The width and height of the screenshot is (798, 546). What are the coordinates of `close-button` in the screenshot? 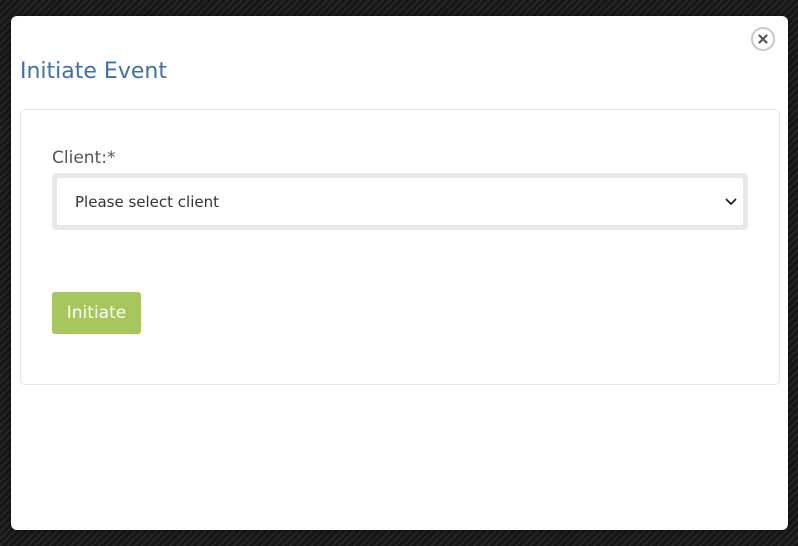 It's located at (763, 39).